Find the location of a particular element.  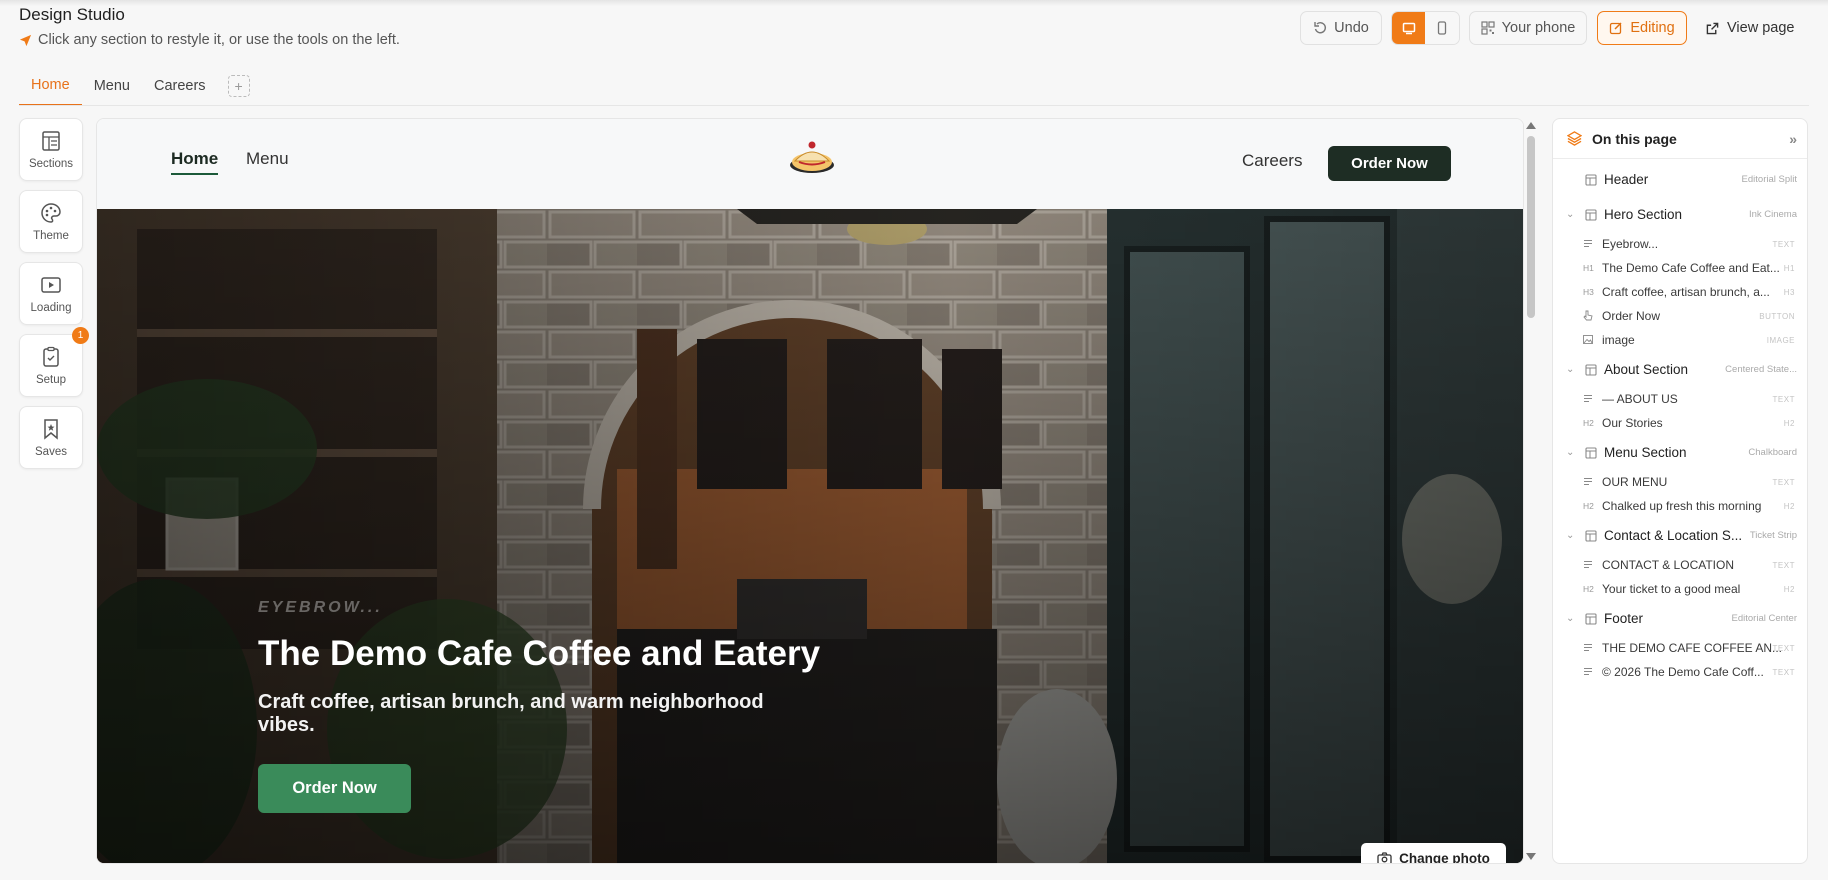

device-toggle is located at coordinates (1425, 28).